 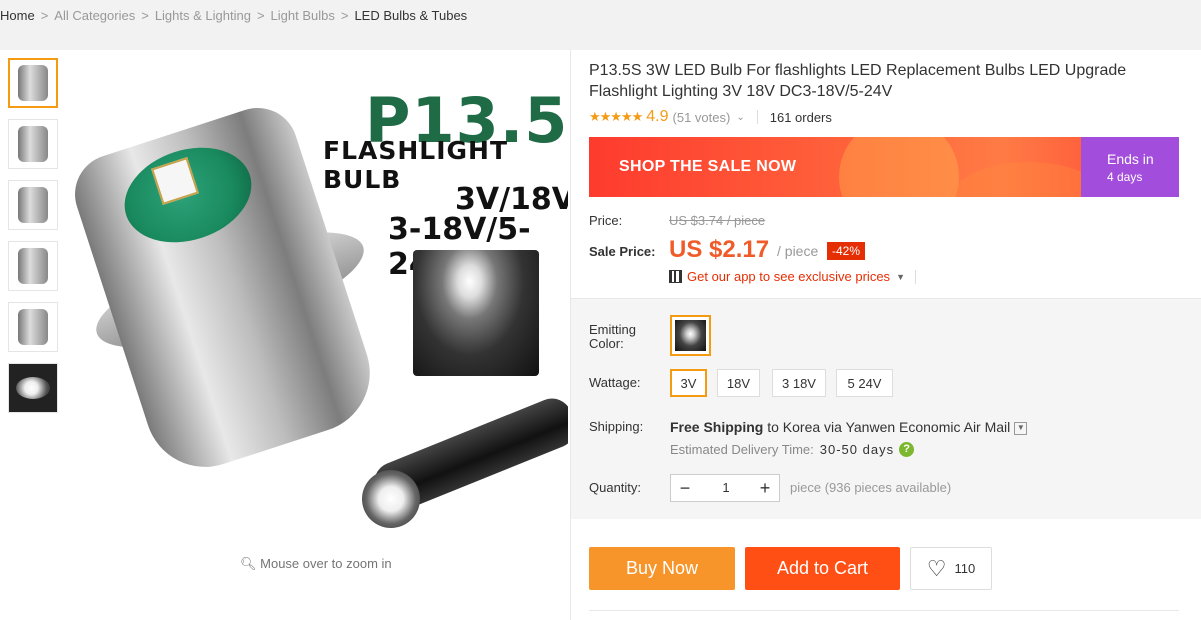 I want to click on chevron-down-icon: ⌄, so click(x=740, y=117).